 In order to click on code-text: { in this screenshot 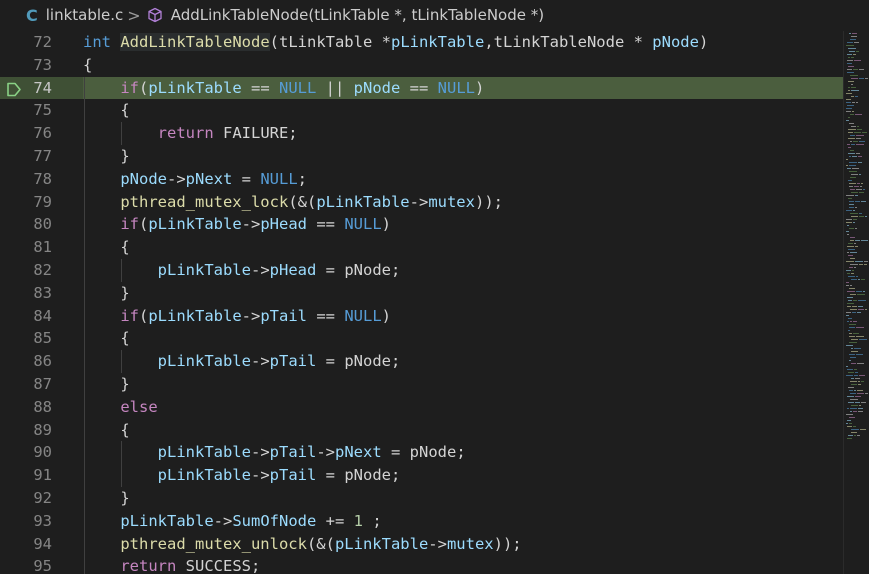, I will do `click(463, 65)`.